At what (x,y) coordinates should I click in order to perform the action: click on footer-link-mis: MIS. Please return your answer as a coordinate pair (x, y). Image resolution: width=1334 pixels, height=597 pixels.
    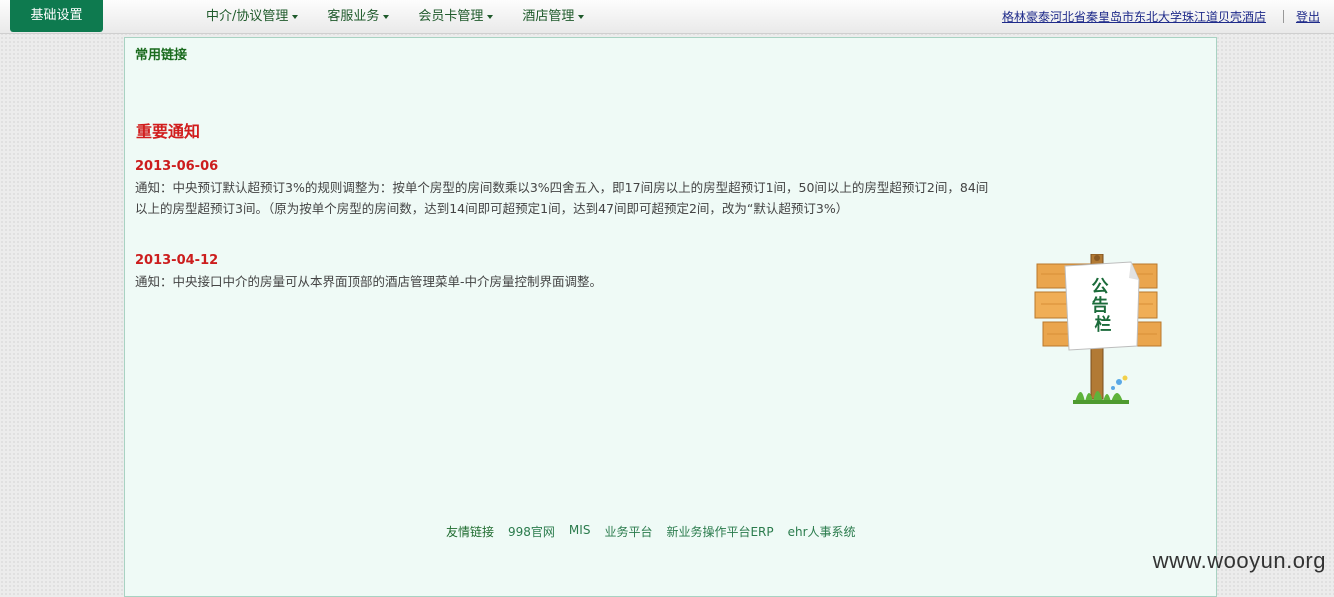
    Looking at the image, I should click on (580, 531).